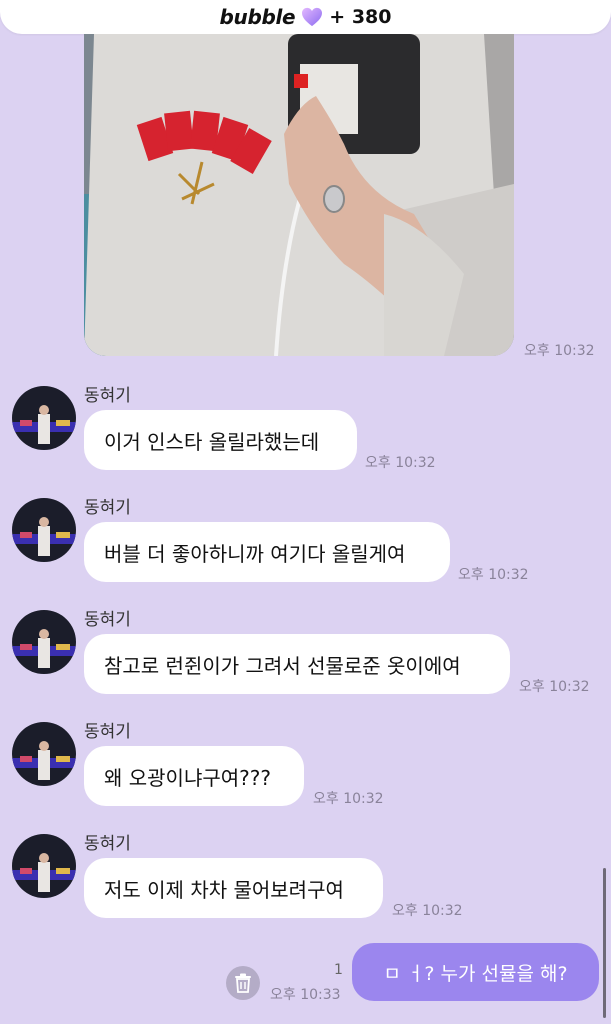 The height and width of the screenshot is (1024, 611). Describe the element at coordinates (297, 664) in the screenshot. I see `message-bubble: 참고로 런쥔이가 그려서 선물로준 옷이에여` at that location.